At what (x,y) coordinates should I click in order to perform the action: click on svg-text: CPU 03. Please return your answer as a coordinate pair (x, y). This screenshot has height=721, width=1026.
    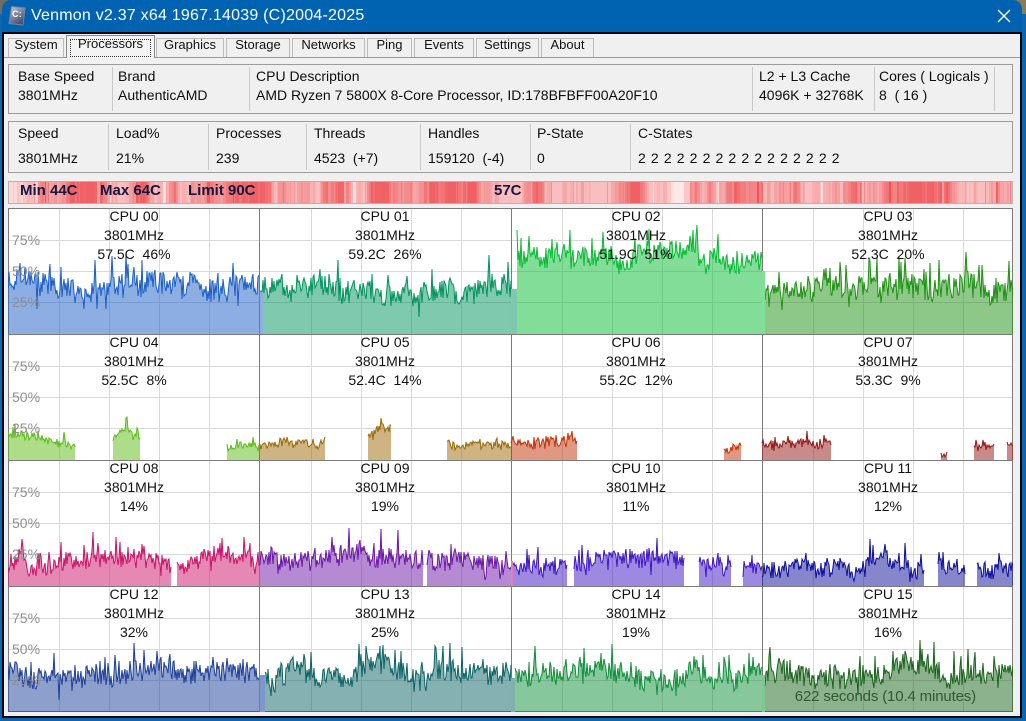
    Looking at the image, I should click on (887, 216).